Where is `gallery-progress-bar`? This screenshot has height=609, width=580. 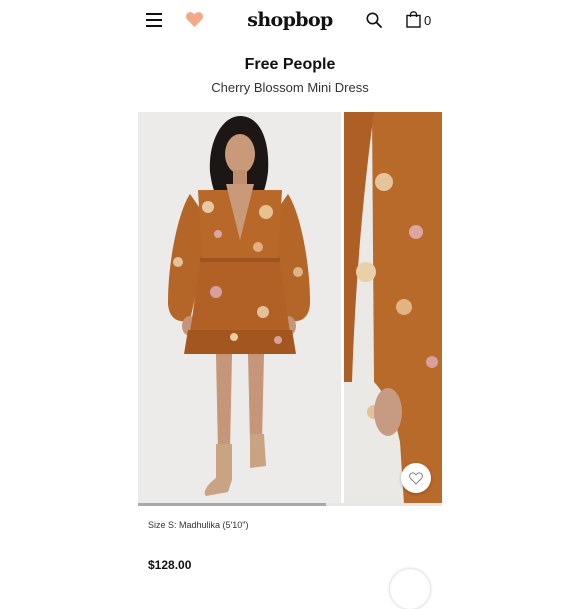
gallery-progress-bar is located at coordinates (290, 504).